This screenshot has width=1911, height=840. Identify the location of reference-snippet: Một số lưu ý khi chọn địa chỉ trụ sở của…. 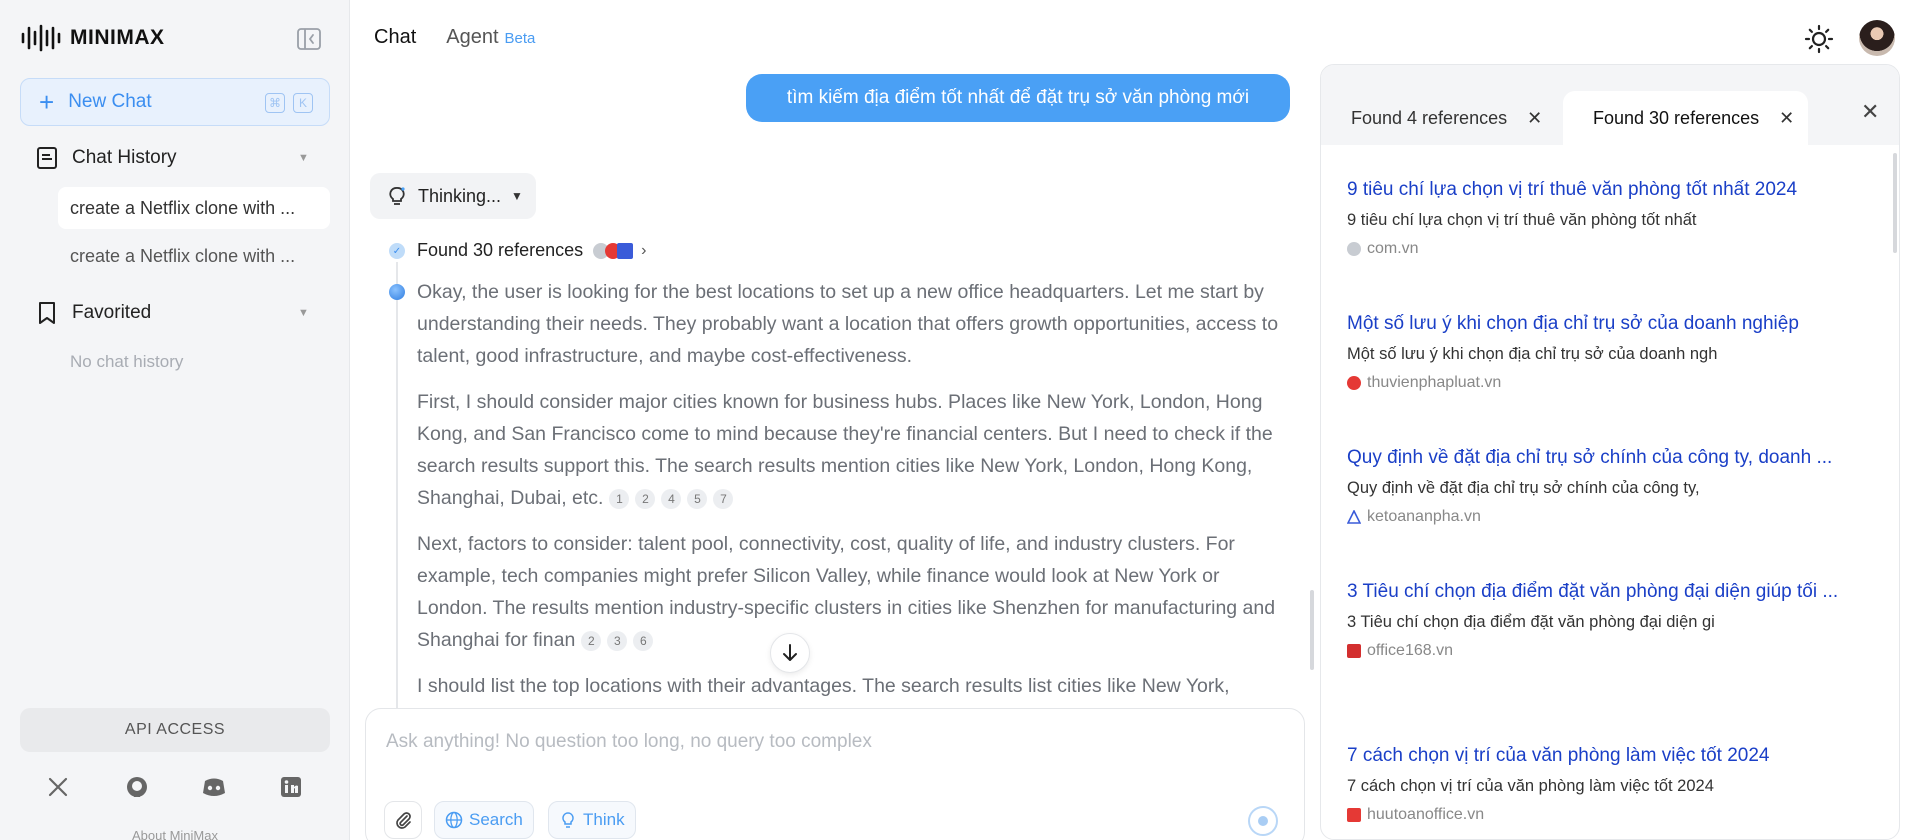
(1532, 354).